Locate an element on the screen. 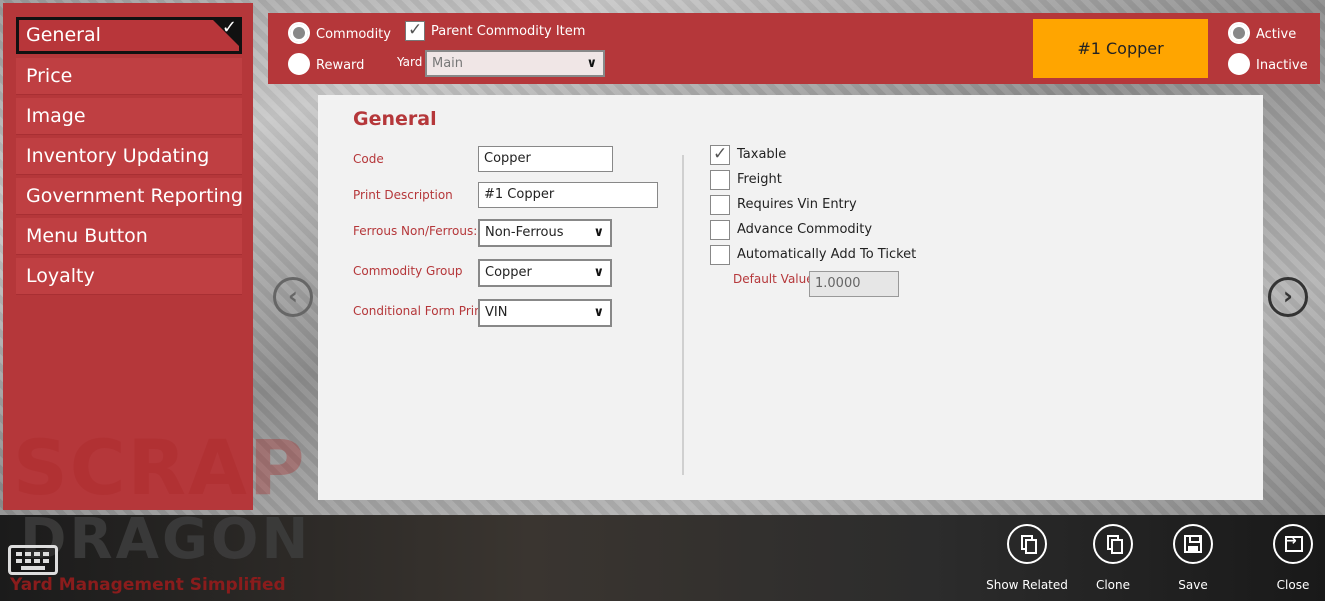  print-description-input: #1 Copper is located at coordinates (568, 195).